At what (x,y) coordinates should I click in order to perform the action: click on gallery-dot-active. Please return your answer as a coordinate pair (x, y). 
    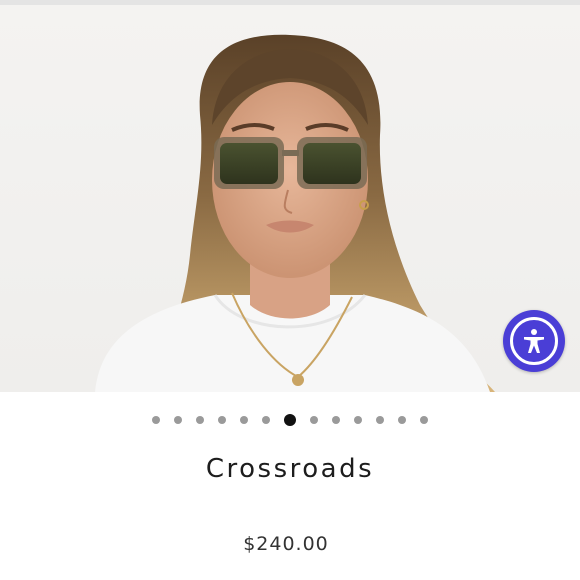
    Looking at the image, I should click on (290, 420).